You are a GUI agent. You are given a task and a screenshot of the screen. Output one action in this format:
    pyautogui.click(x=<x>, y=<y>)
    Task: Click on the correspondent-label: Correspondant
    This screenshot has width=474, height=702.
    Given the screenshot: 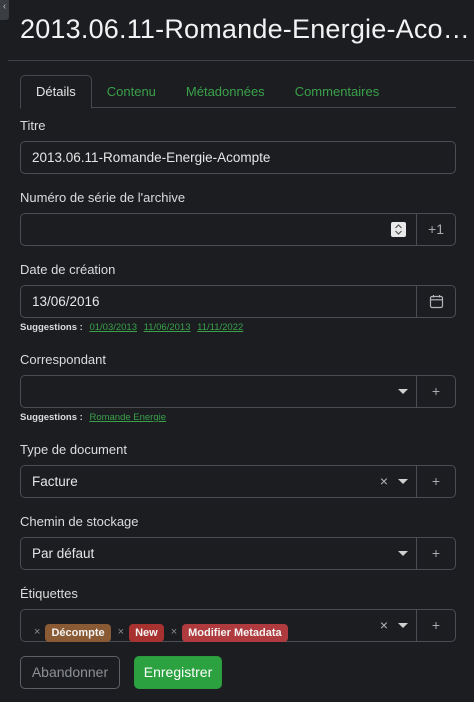 What is the action you would take?
    pyautogui.click(x=63, y=359)
    